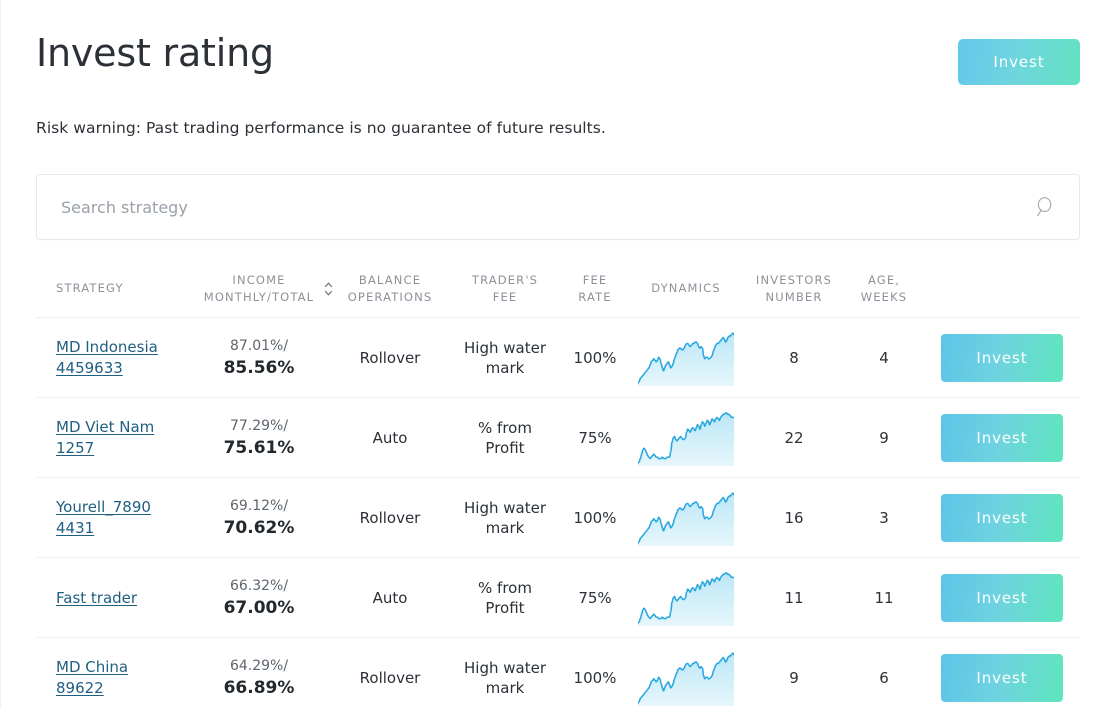 The image size is (1116, 708). Describe the element at coordinates (548, 207) in the screenshot. I see `search-input` at that location.